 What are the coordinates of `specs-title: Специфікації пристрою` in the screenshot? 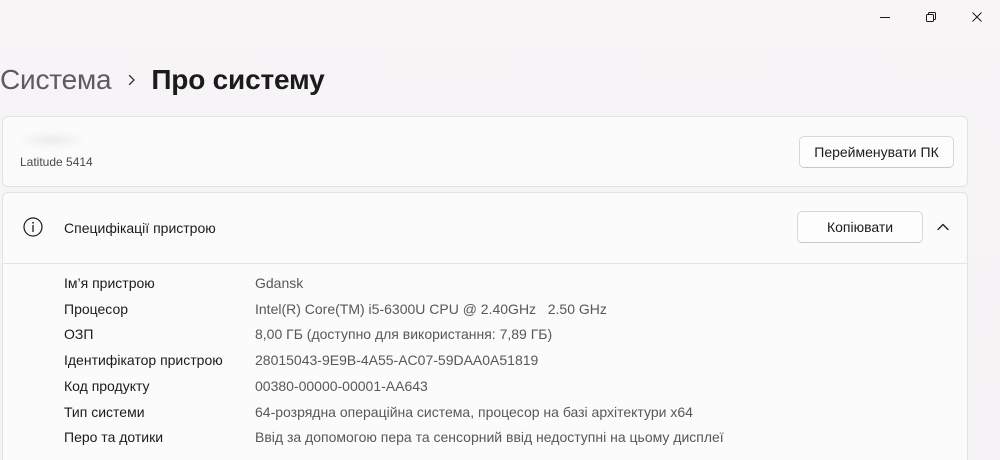 It's located at (140, 228).